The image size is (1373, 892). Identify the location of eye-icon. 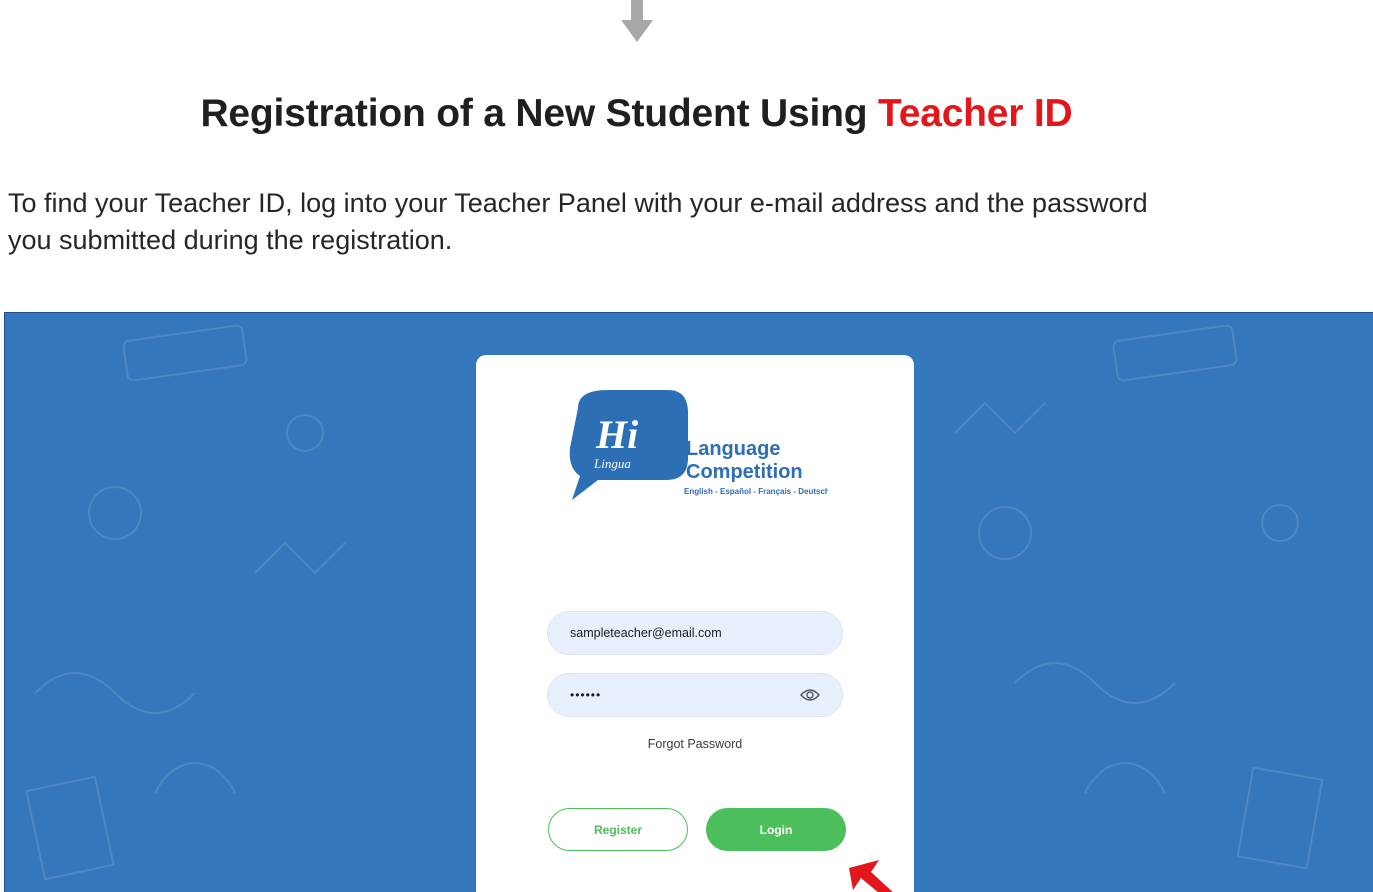
(810, 695).